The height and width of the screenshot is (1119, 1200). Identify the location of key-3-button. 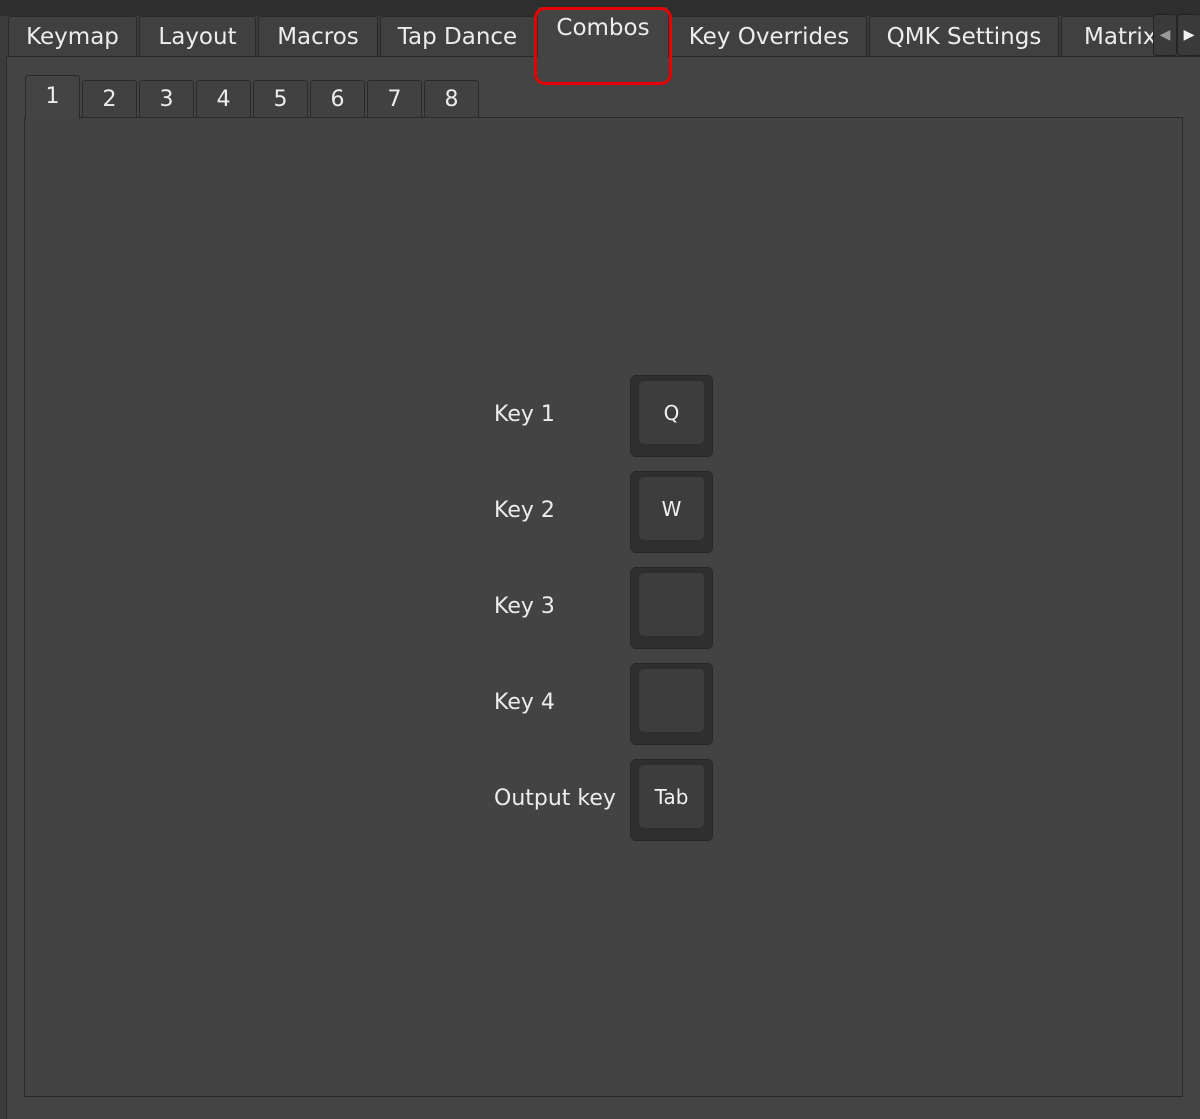
(671, 608).